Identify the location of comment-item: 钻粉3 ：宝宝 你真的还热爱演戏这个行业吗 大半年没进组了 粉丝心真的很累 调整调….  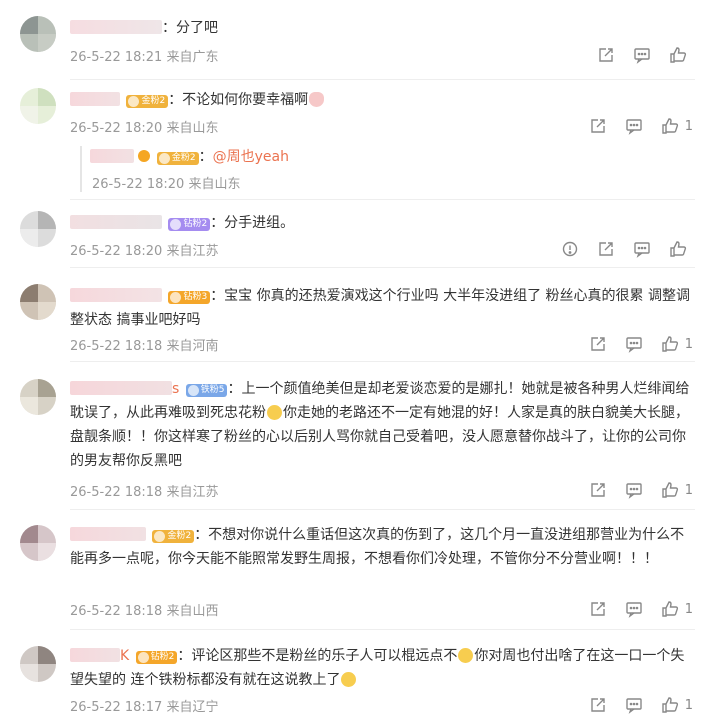
(357, 315).